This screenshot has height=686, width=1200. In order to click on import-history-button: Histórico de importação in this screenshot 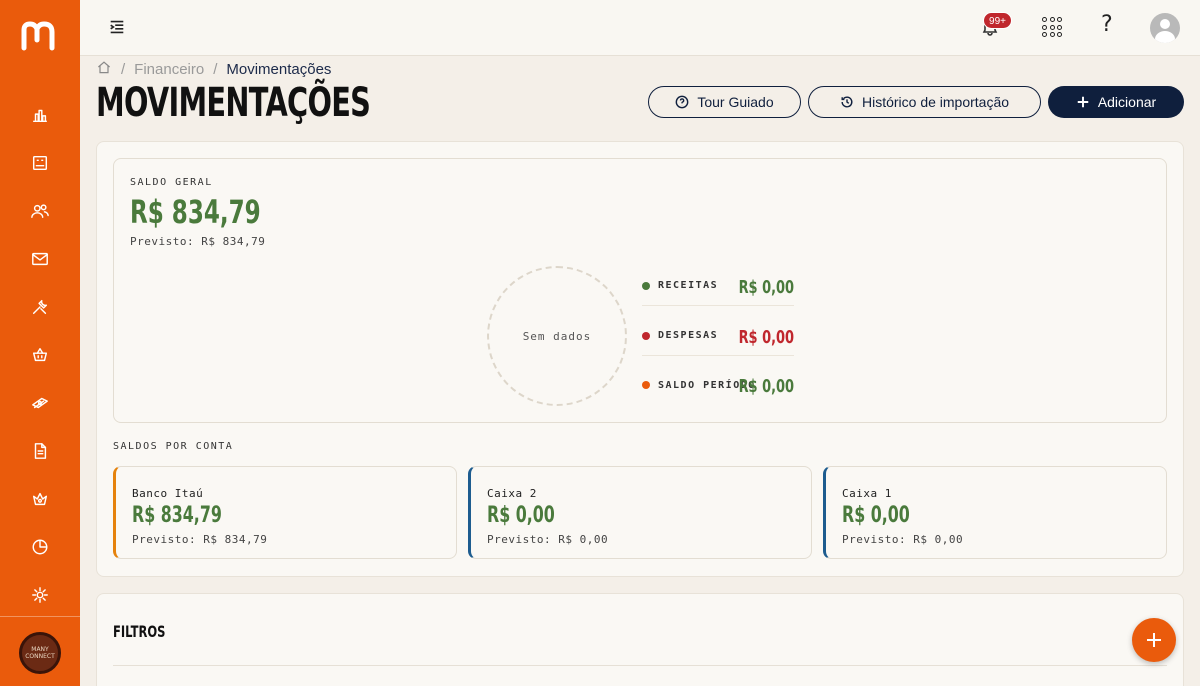, I will do `click(924, 102)`.